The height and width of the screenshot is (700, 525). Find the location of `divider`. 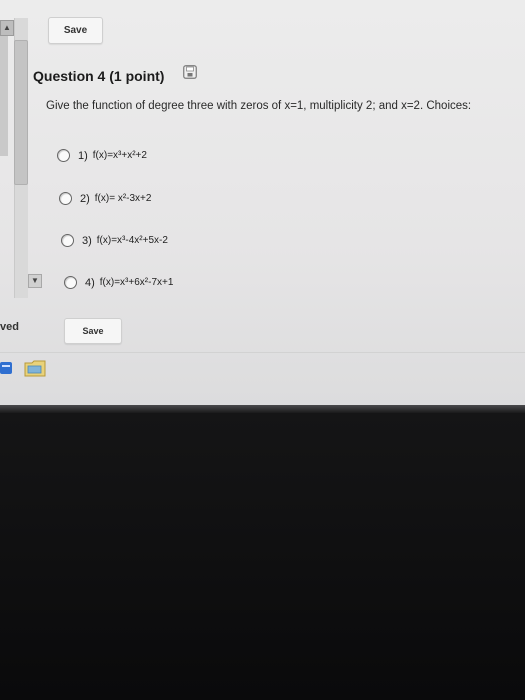

divider is located at coordinates (262, 352).